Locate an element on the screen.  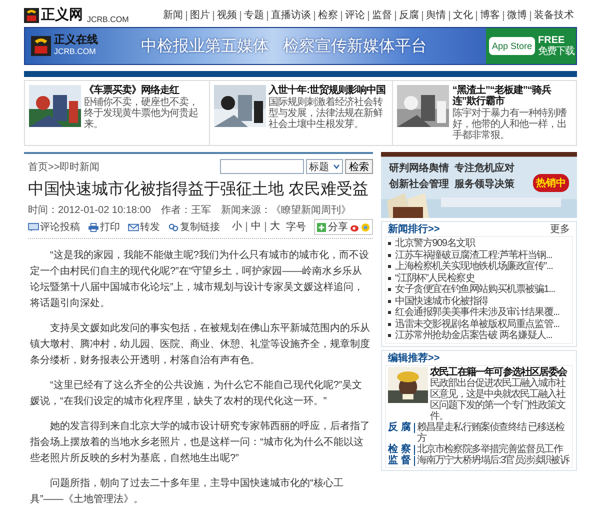
nav-link: 装备技术 is located at coordinates (553, 16).